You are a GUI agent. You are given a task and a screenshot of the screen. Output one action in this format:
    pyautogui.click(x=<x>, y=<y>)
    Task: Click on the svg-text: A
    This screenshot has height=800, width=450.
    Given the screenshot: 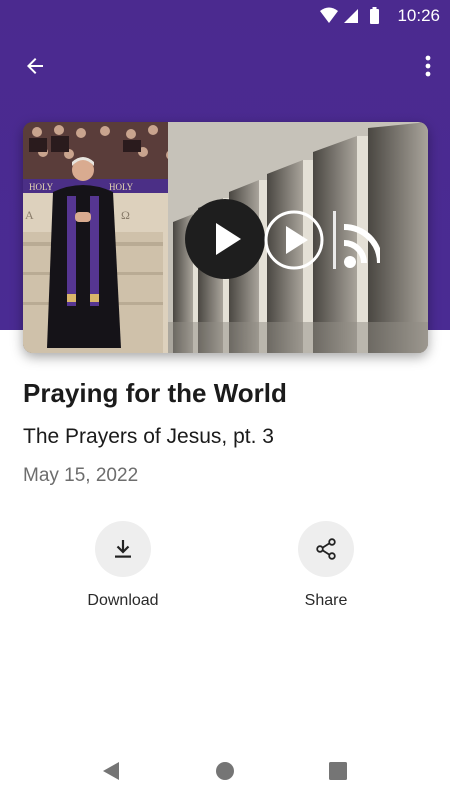 What is the action you would take?
    pyautogui.click(x=29, y=215)
    